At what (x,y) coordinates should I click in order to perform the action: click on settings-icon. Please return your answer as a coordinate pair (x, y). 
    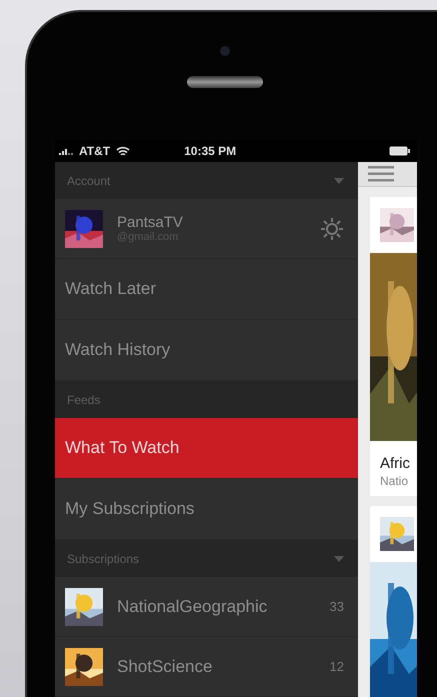
    Looking at the image, I should click on (332, 228).